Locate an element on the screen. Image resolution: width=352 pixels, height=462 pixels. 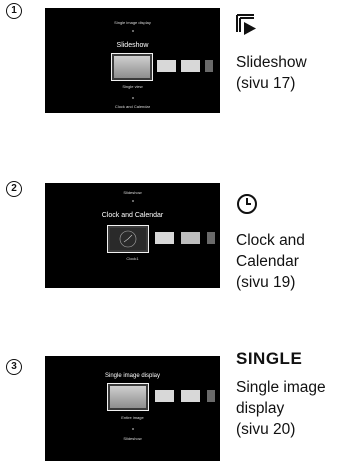
label-line: (sivu 20) is located at coordinates (266, 429).